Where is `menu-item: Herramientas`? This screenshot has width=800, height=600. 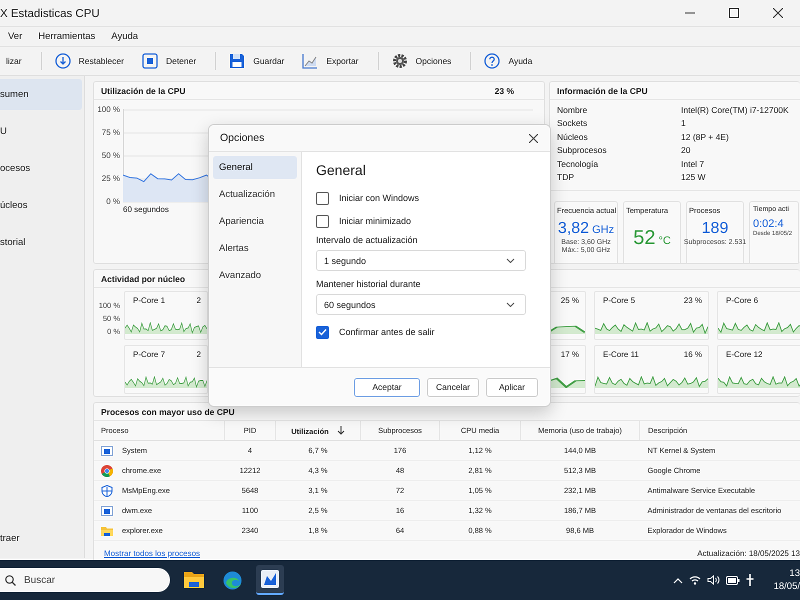
menu-item: Herramientas is located at coordinates (67, 36).